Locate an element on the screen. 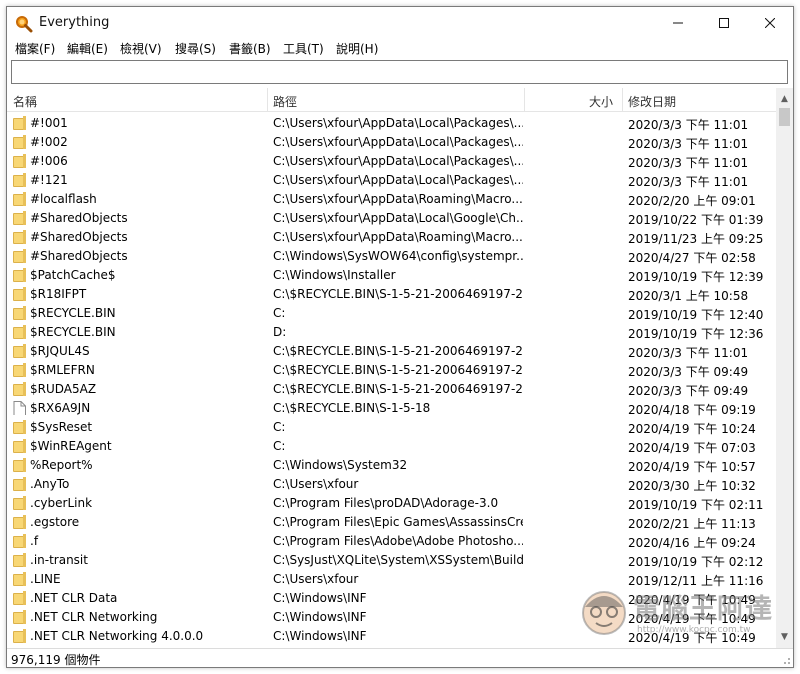 This screenshot has height=674, width=800. column-header-size: 大小 is located at coordinates (601, 101).